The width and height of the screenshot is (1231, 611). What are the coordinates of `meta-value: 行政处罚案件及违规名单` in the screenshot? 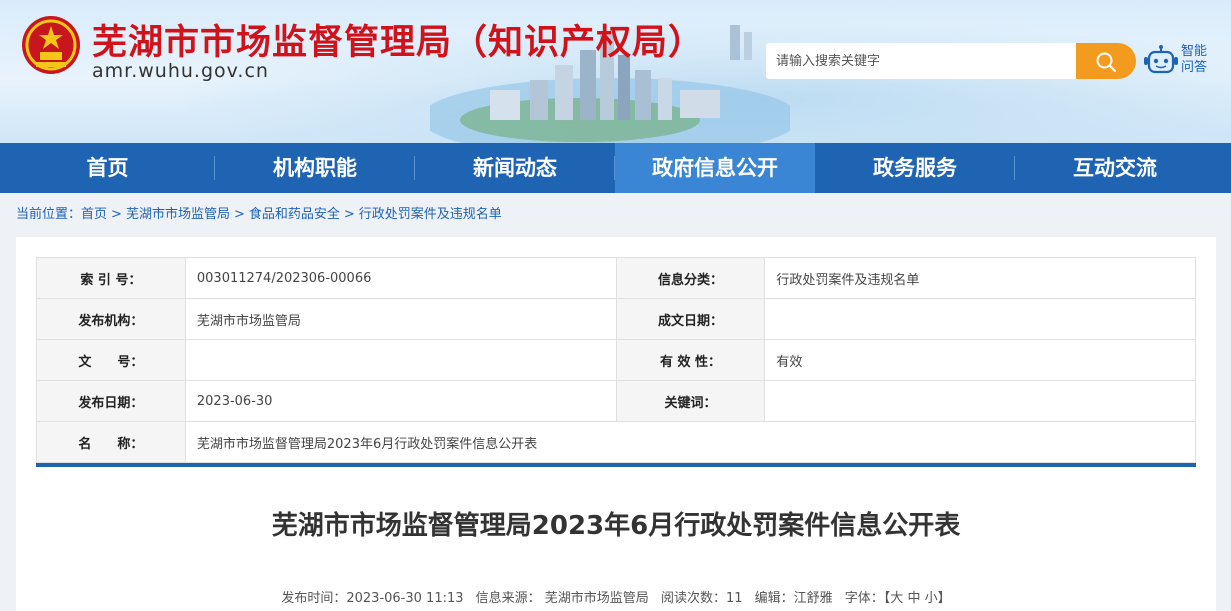 It's located at (980, 278).